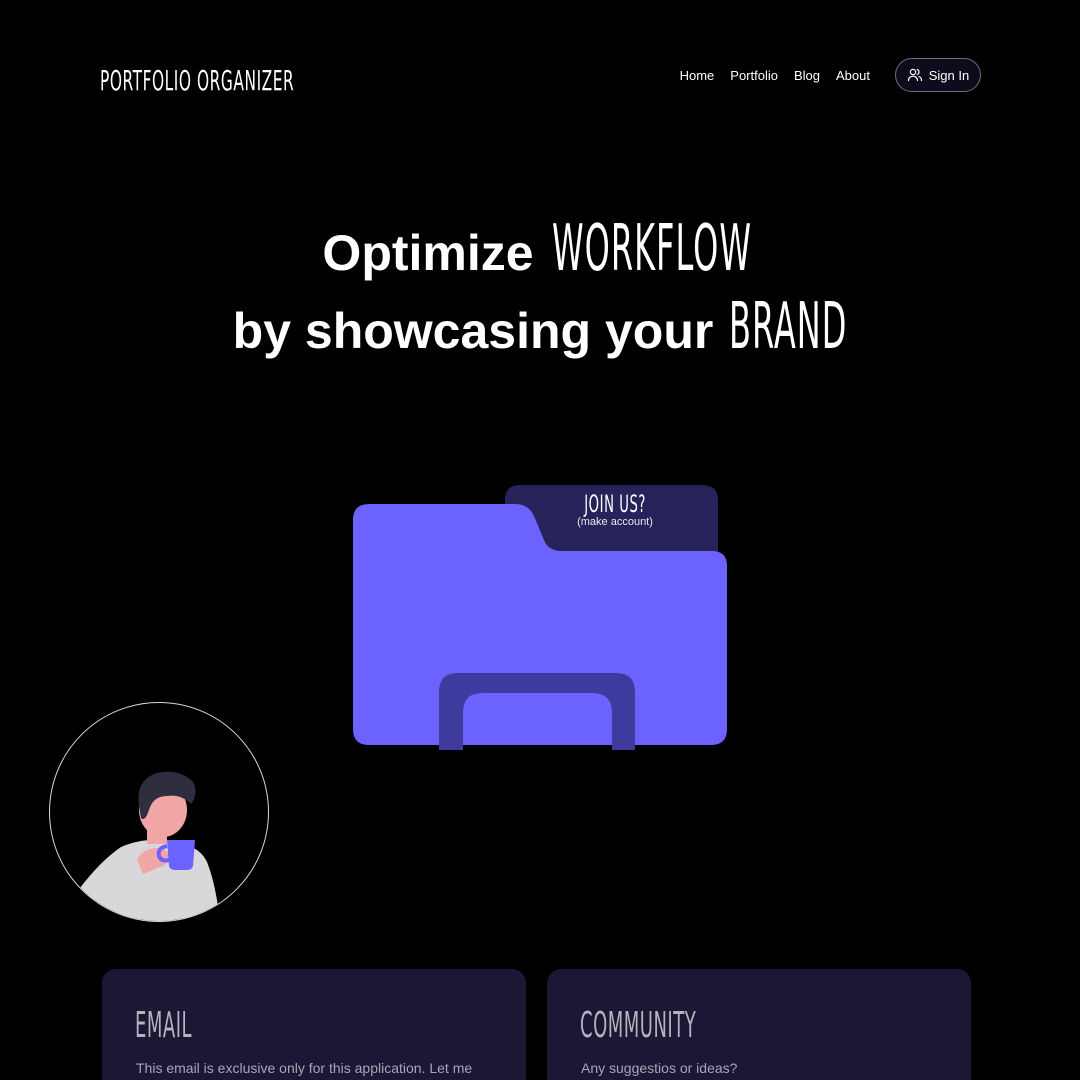 This screenshot has width=1080, height=1080. What do you see at coordinates (853, 75) in the screenshot?
I see `nav-about: About` at bounding box center [853, 75].